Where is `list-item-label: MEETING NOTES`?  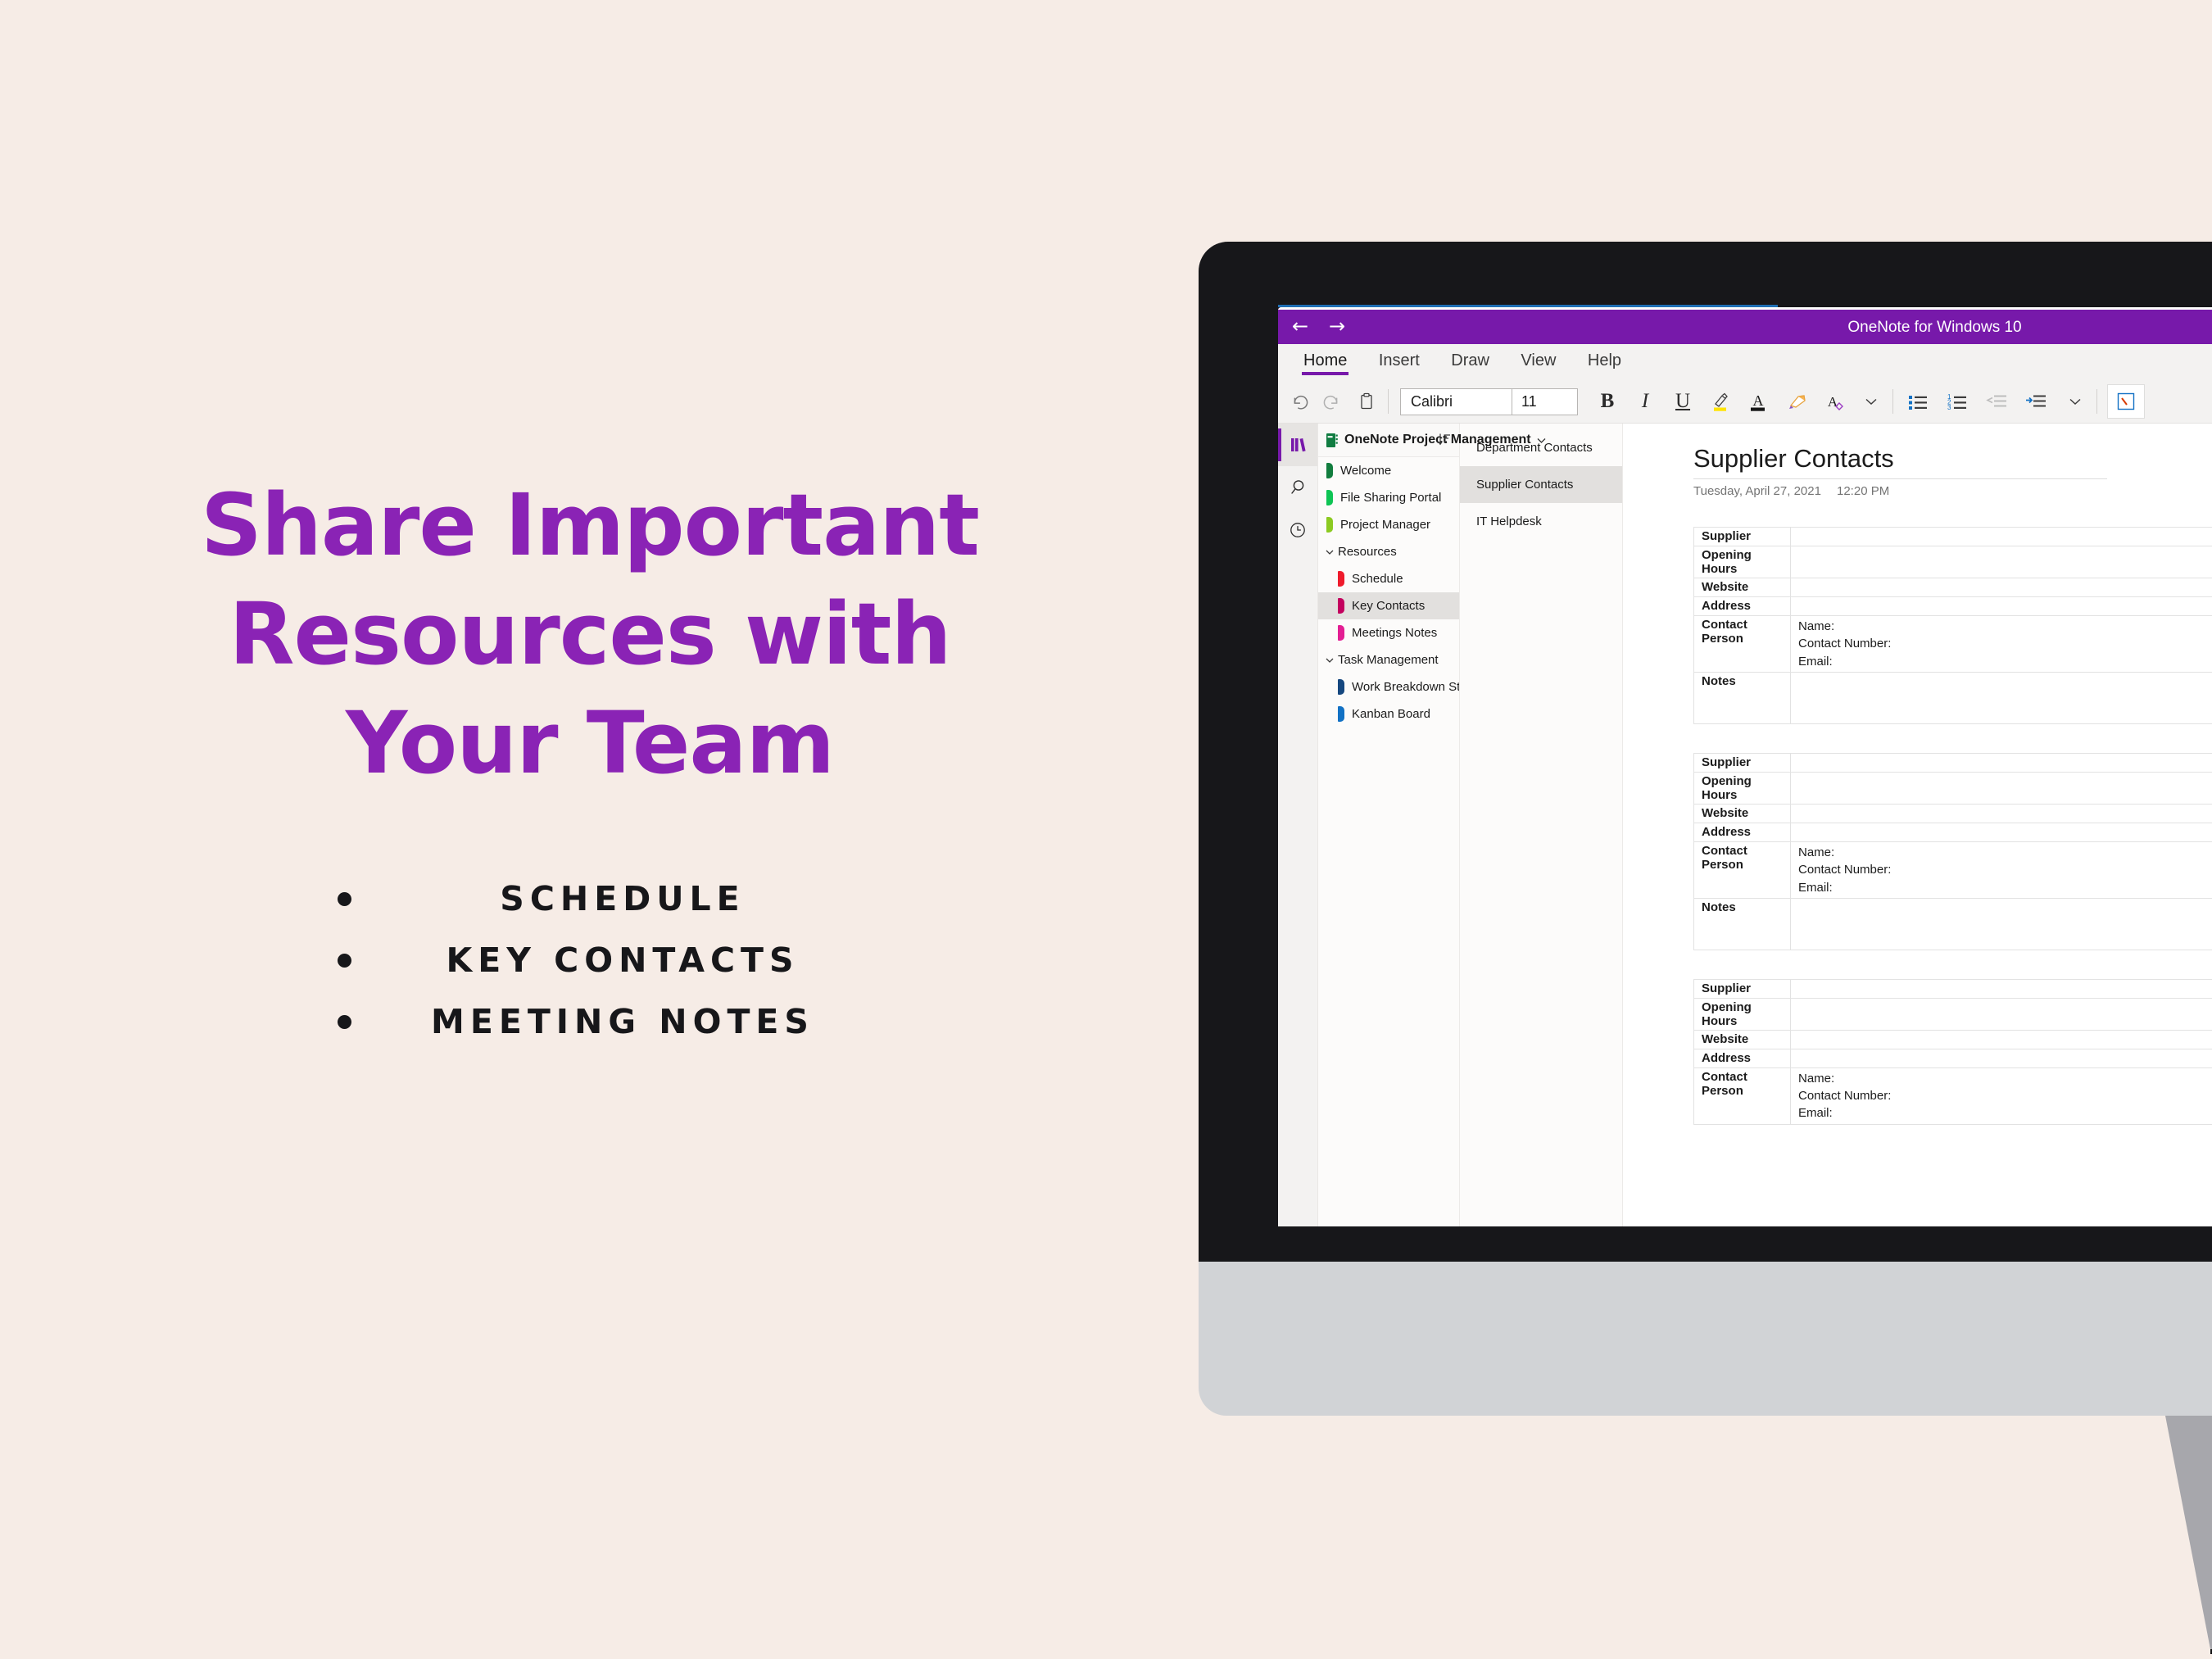
list-item-label: MEETING NOTES is located at coordinates (622, 1021).